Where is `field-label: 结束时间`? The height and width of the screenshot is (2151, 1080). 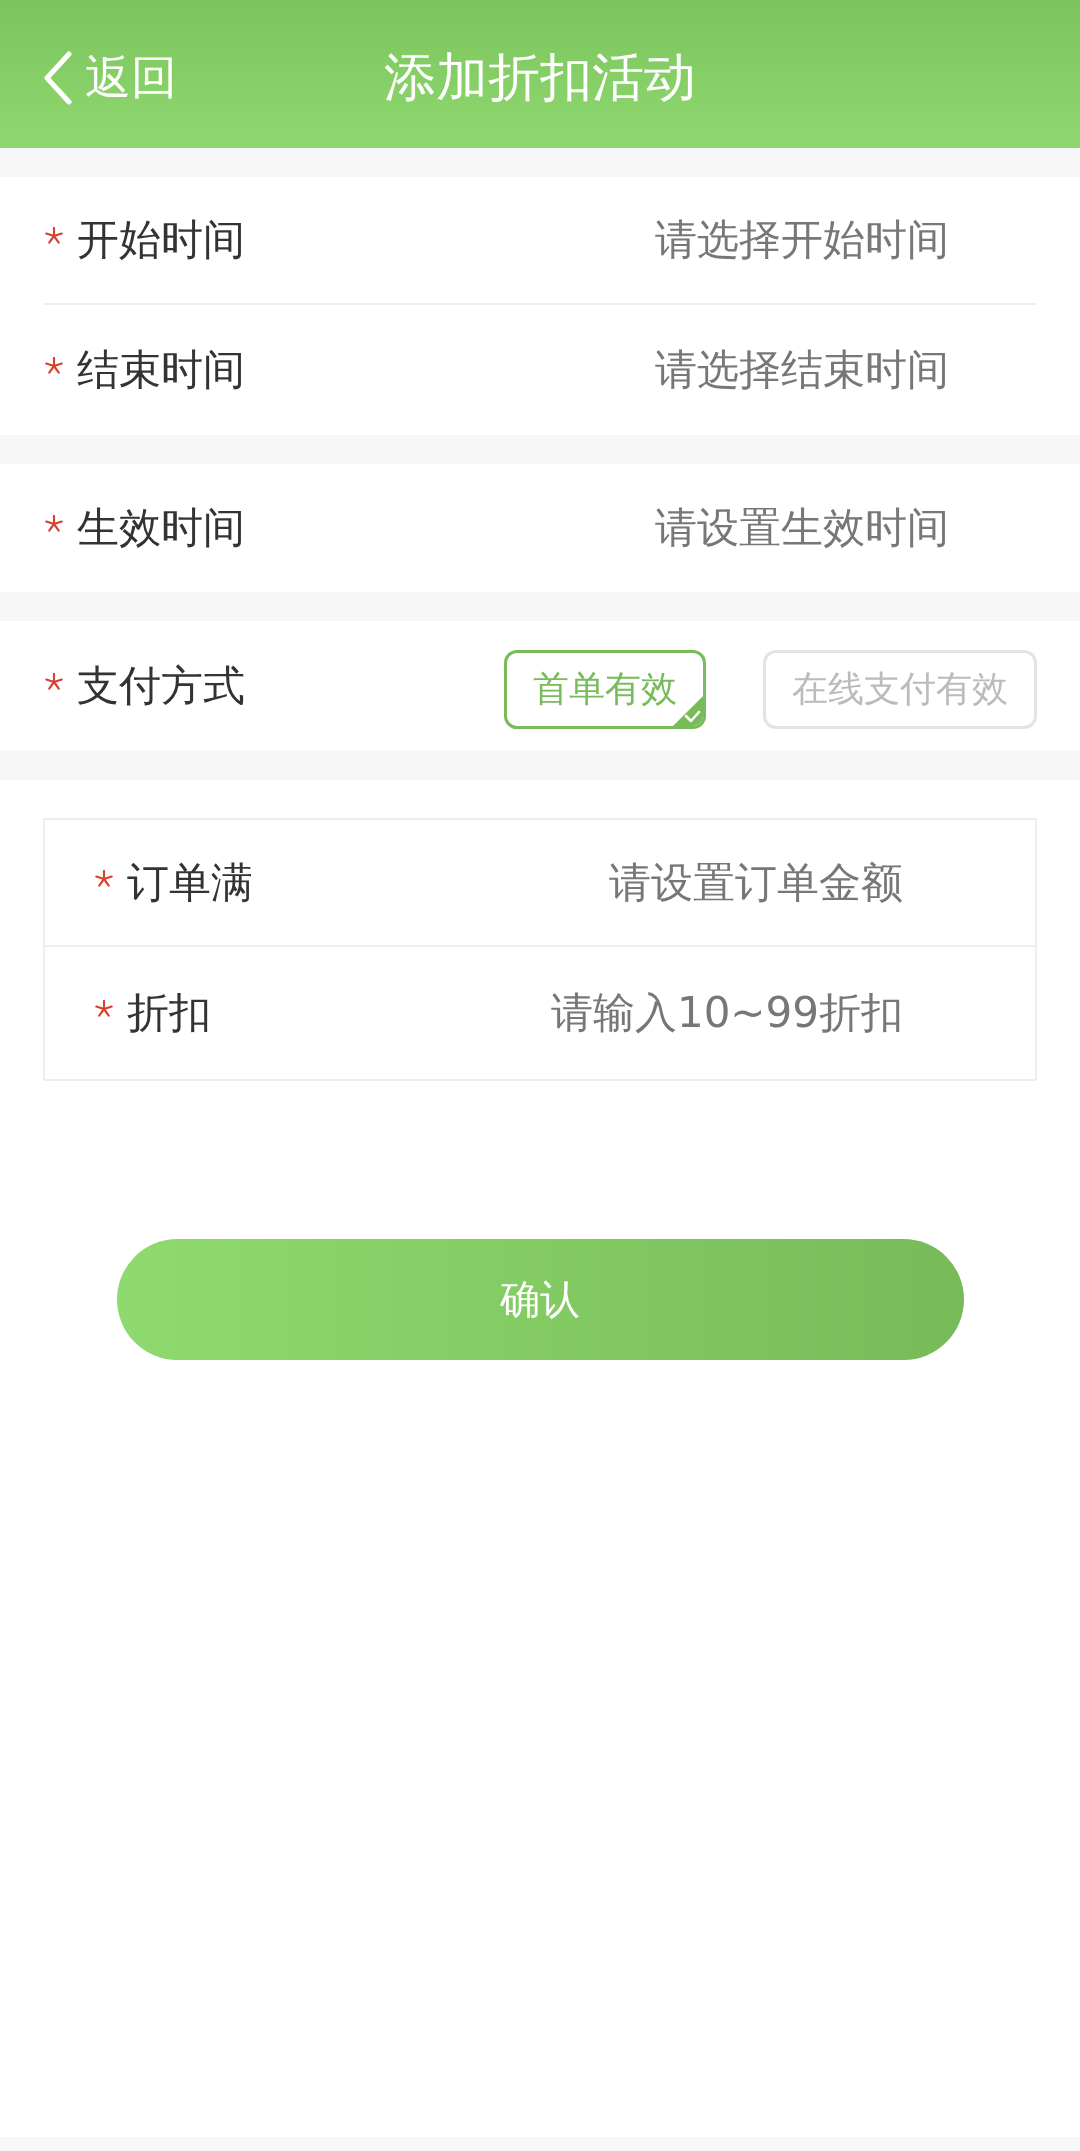 field-label: 结束时间 is located at coordinates (161, 370).